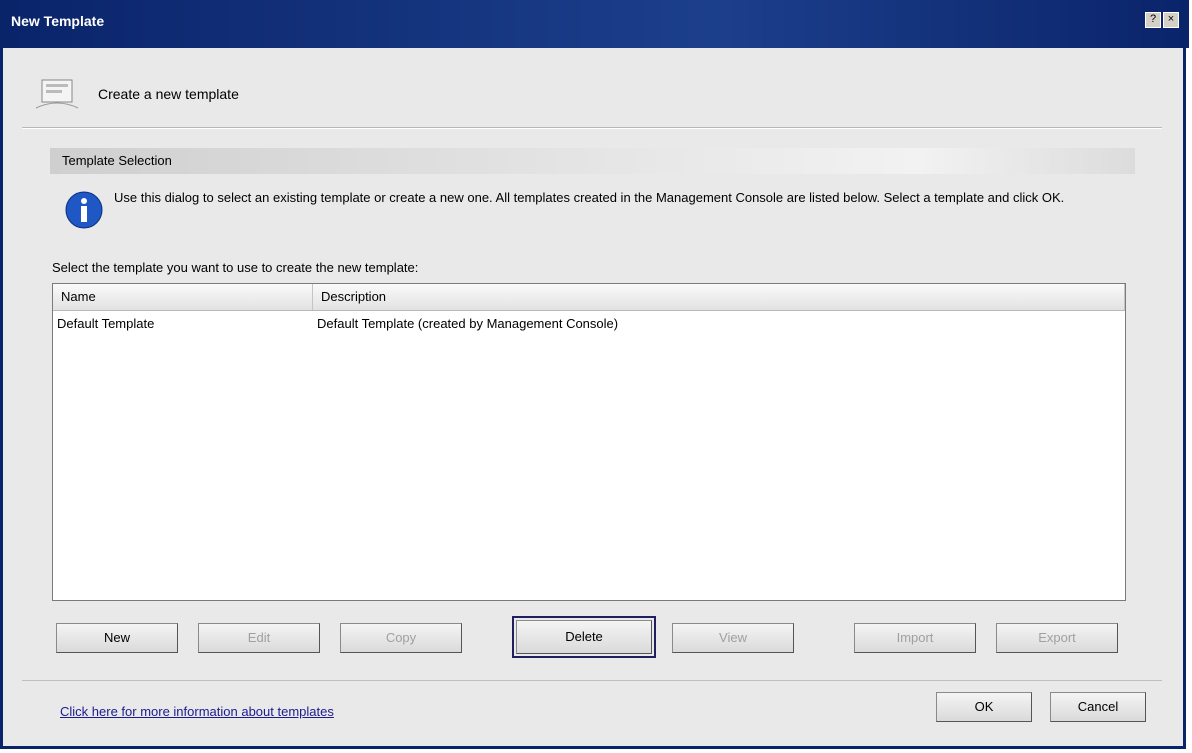 The width and height of the screenshot is (1192, 753). What do you see at coordinates (592, 161) in the screenshot?
I see `section-header: Template Selection` at bounding box center [592, 161].